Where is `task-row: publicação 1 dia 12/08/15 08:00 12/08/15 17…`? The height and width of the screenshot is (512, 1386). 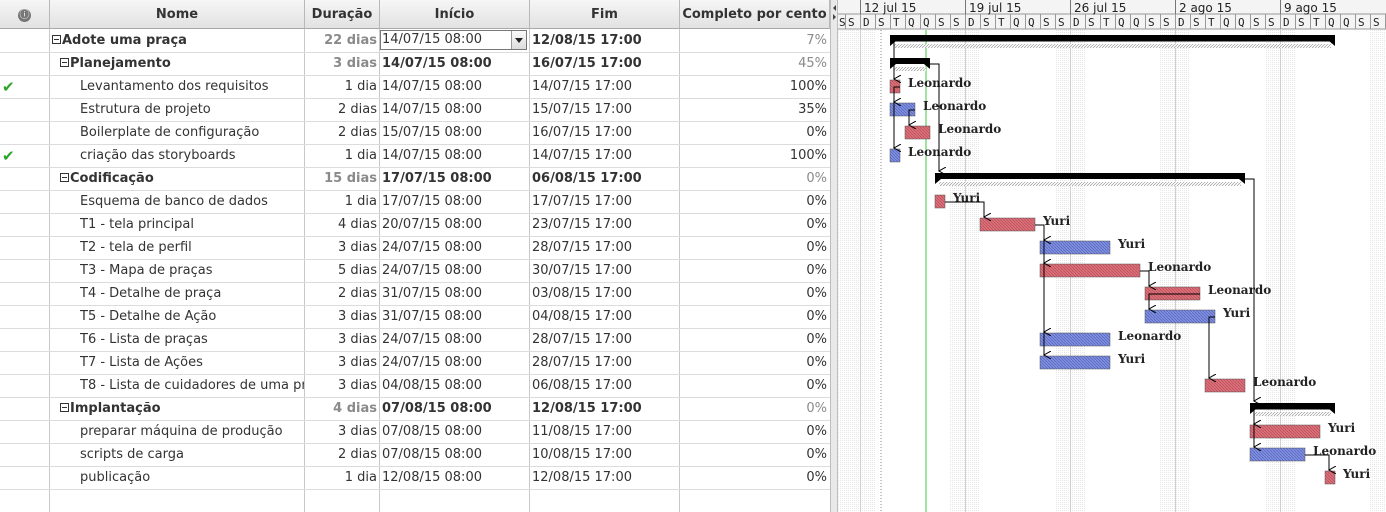
task-row: publicação 1 dia 12/08/15 08:00 12/08/15 17… is located at coordinates (415, 478).